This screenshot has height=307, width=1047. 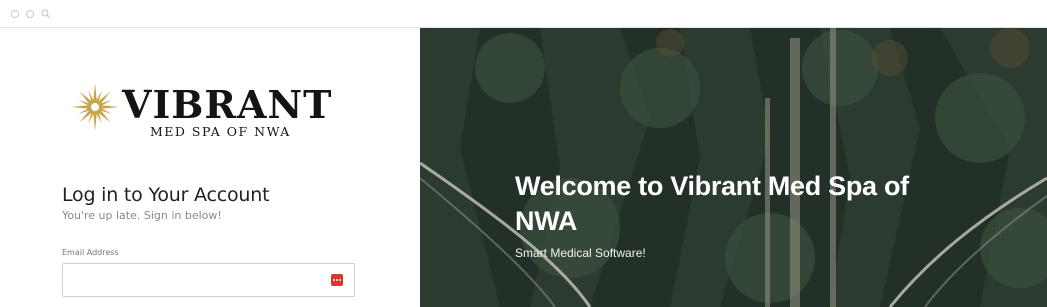 What do you see at coordinates (30, 14) in the screenshot?
I see `window-control-minimize` at bounding box center [30, 14].